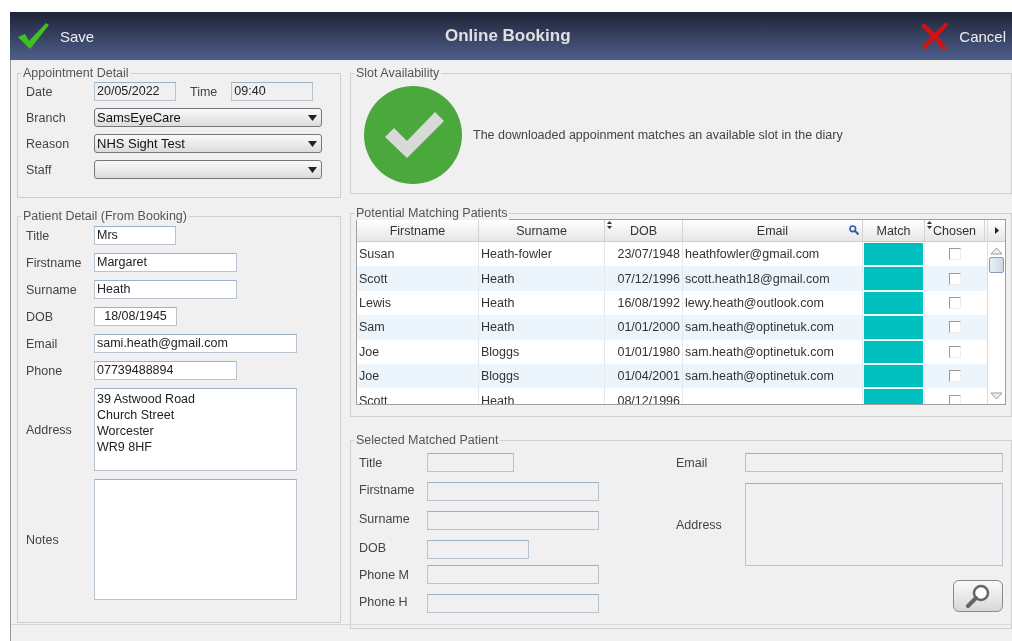 This screenshot has height=641, width=1012. Describe the element at coordinates (45, 370) in the screenshot. I see `field-label: Phone` at that location.